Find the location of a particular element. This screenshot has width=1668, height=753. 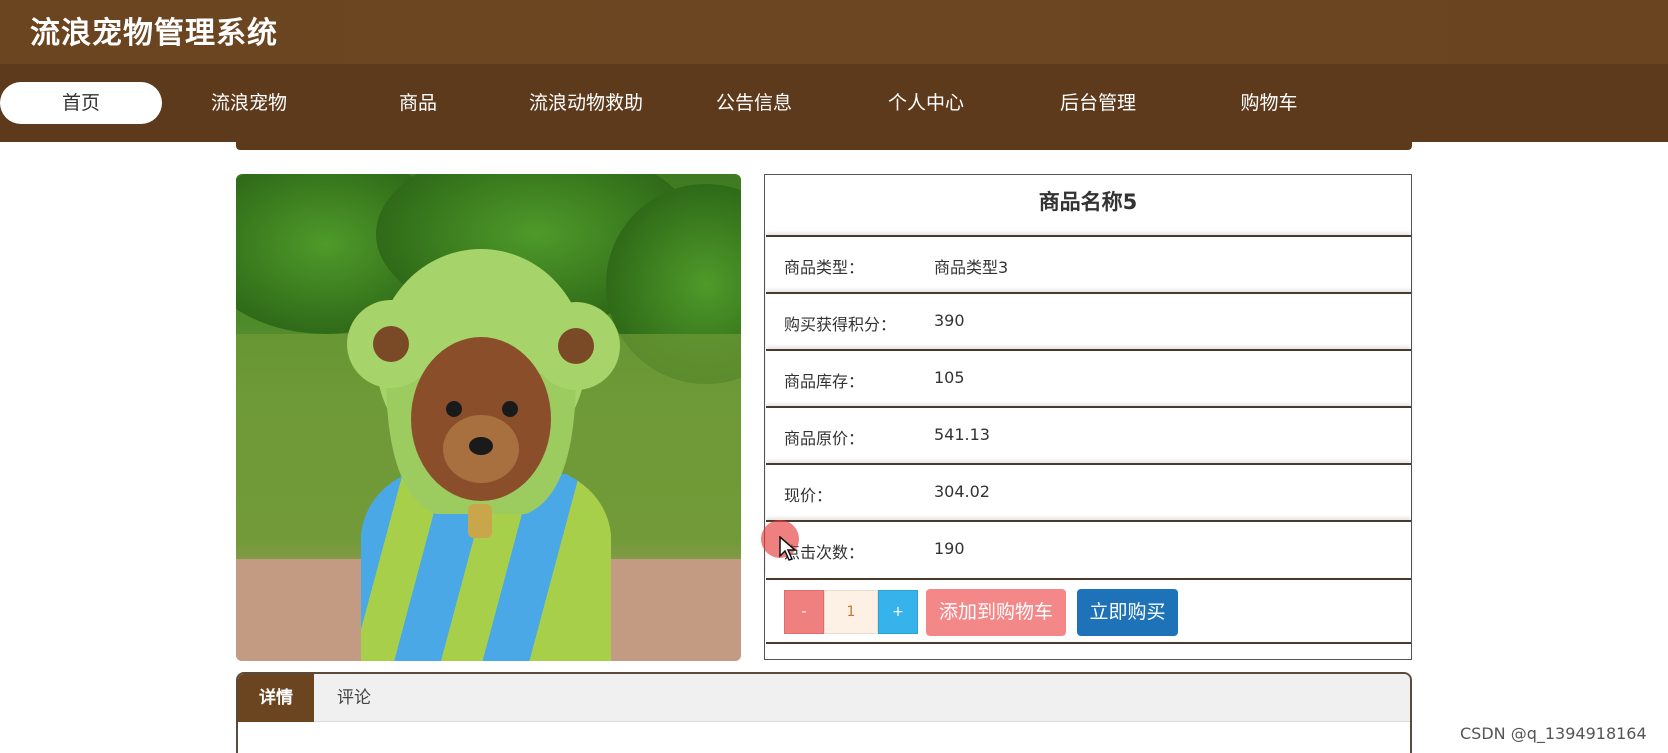

detail-label: 商品库存： is located at coordinates (824, 381).